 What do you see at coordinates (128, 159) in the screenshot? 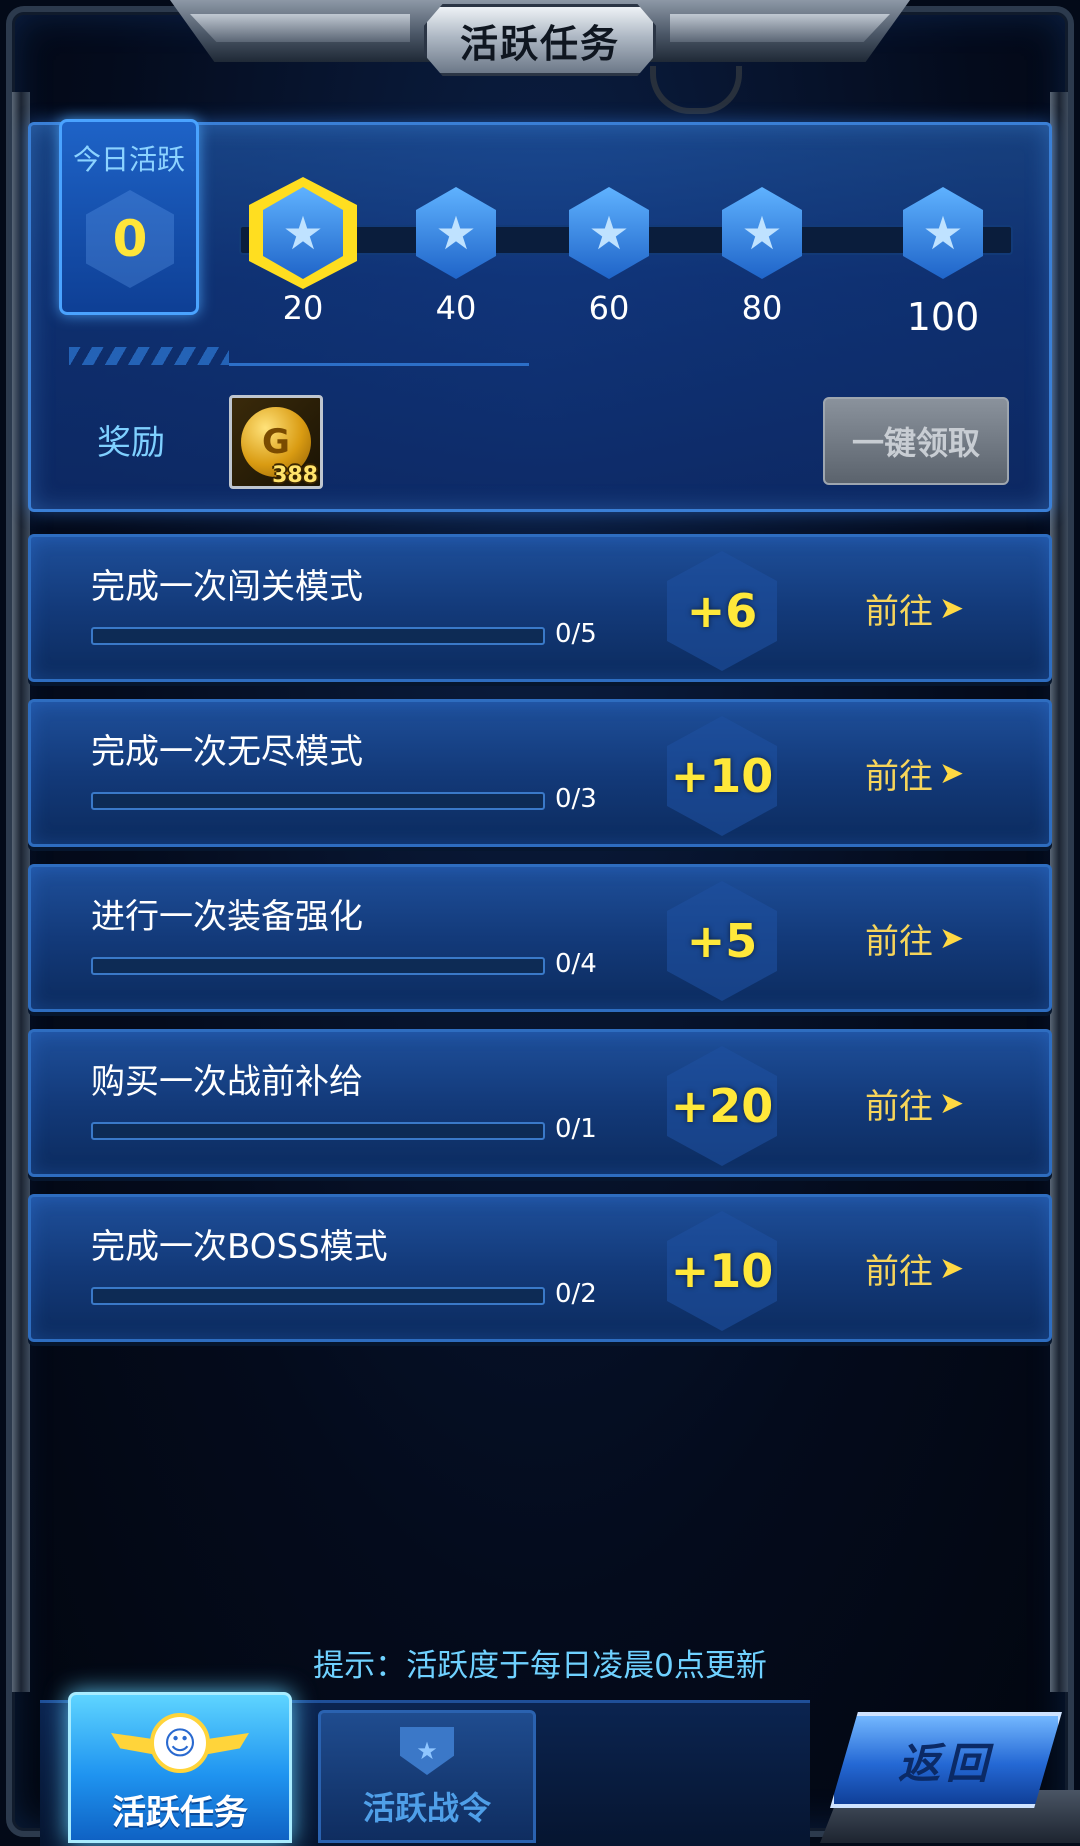
I see `today-activity-label: 今日活跃` at bounding box center [128, 159].